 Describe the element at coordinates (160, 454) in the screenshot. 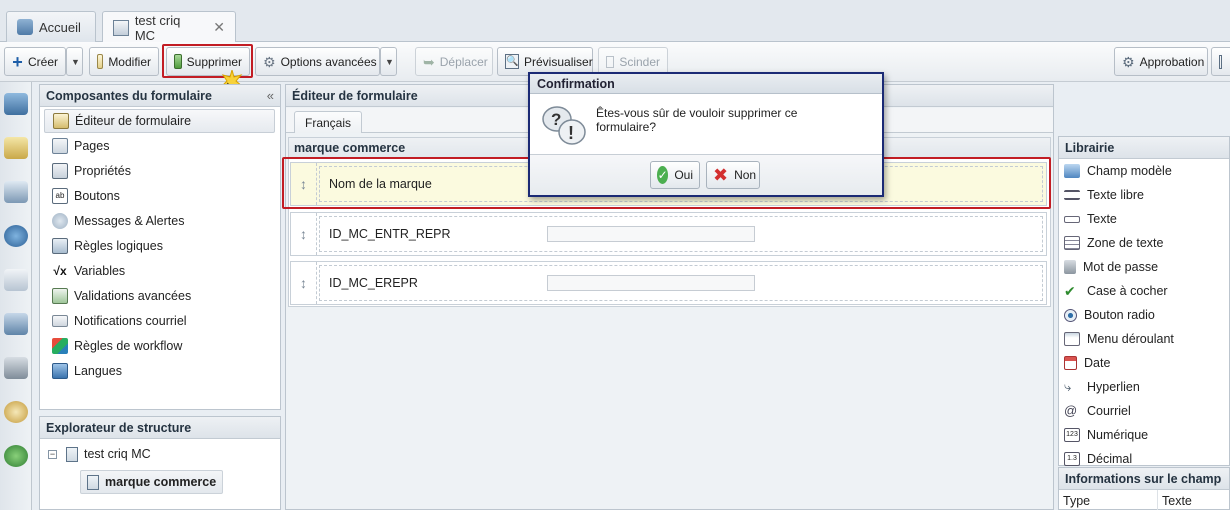

I see `tree-item-root: − test criq MC` at that location.